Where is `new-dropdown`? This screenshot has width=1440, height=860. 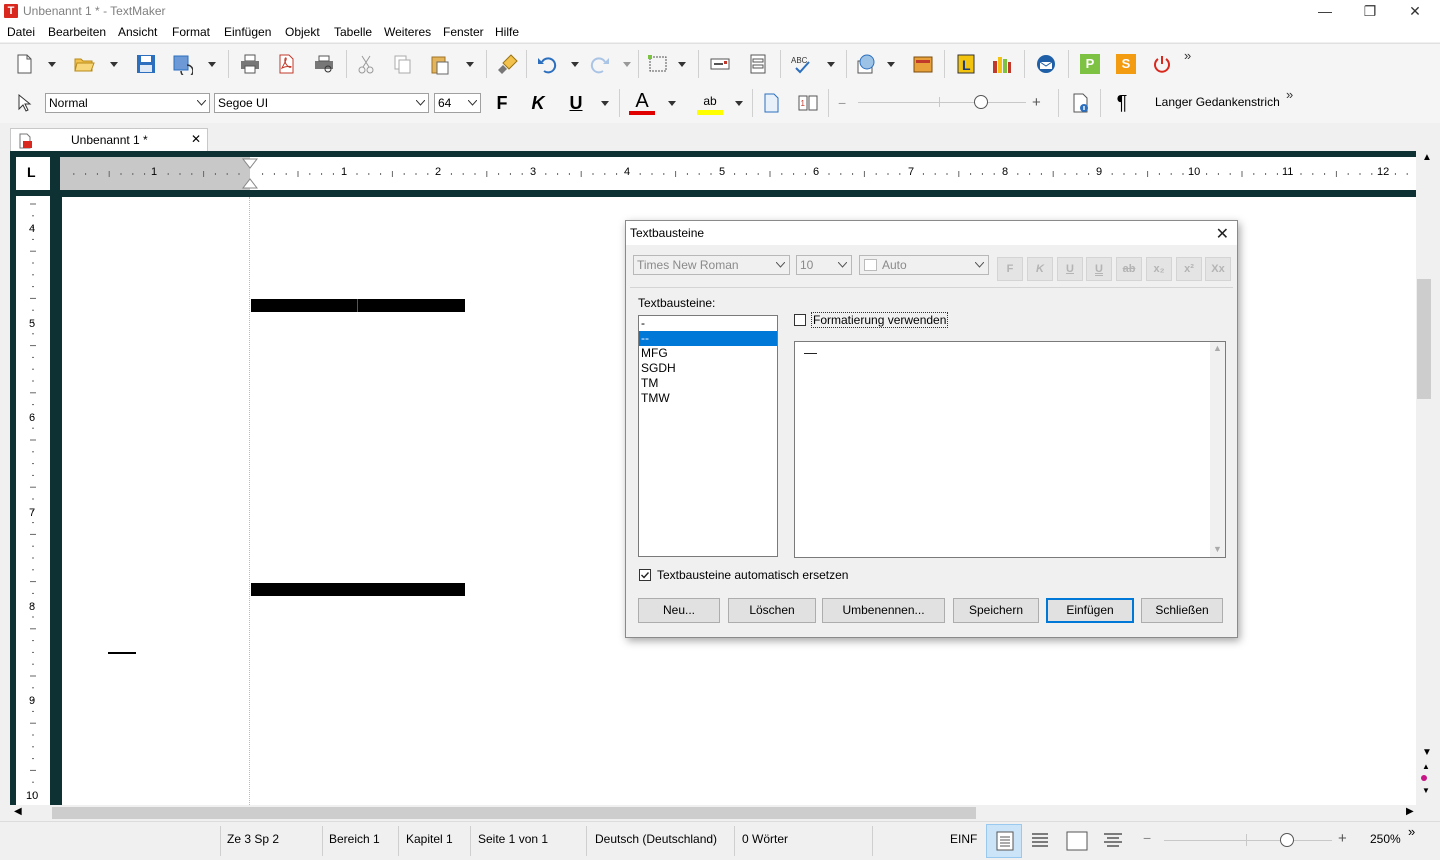
new-dropdown is located at coordinates (52, 64).